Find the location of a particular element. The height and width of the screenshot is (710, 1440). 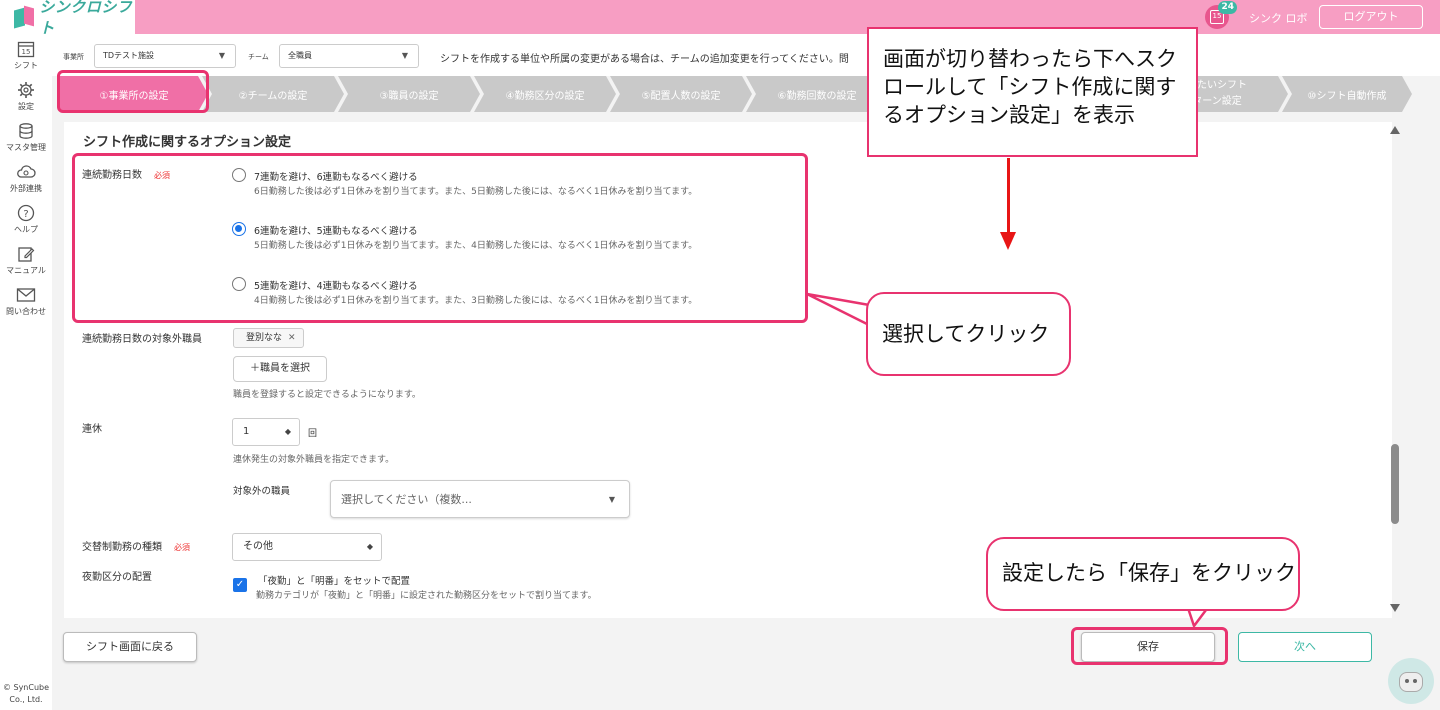

next-button: 次へ is located at coordinates (1305, 647).